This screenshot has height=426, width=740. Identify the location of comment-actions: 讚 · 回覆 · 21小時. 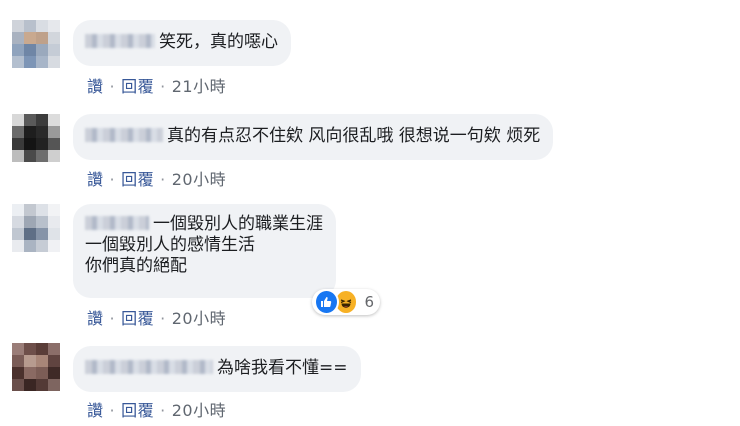
(157, 86).